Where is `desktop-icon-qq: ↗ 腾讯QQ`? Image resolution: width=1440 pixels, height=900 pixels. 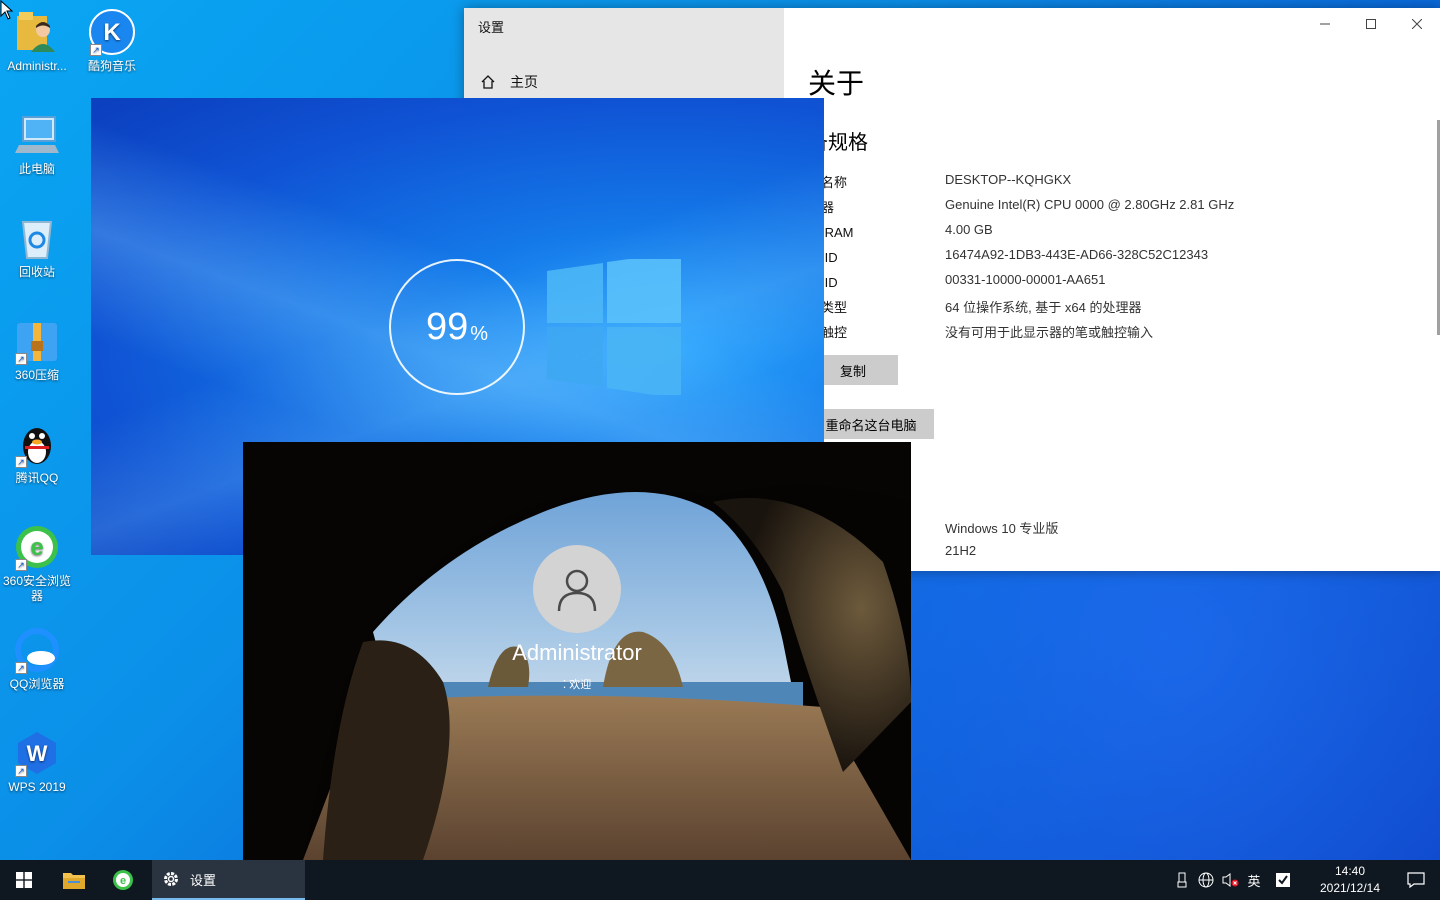 desktop-icon-qq: ↗ 腾讯QQ is located at coordinates (37, 453).